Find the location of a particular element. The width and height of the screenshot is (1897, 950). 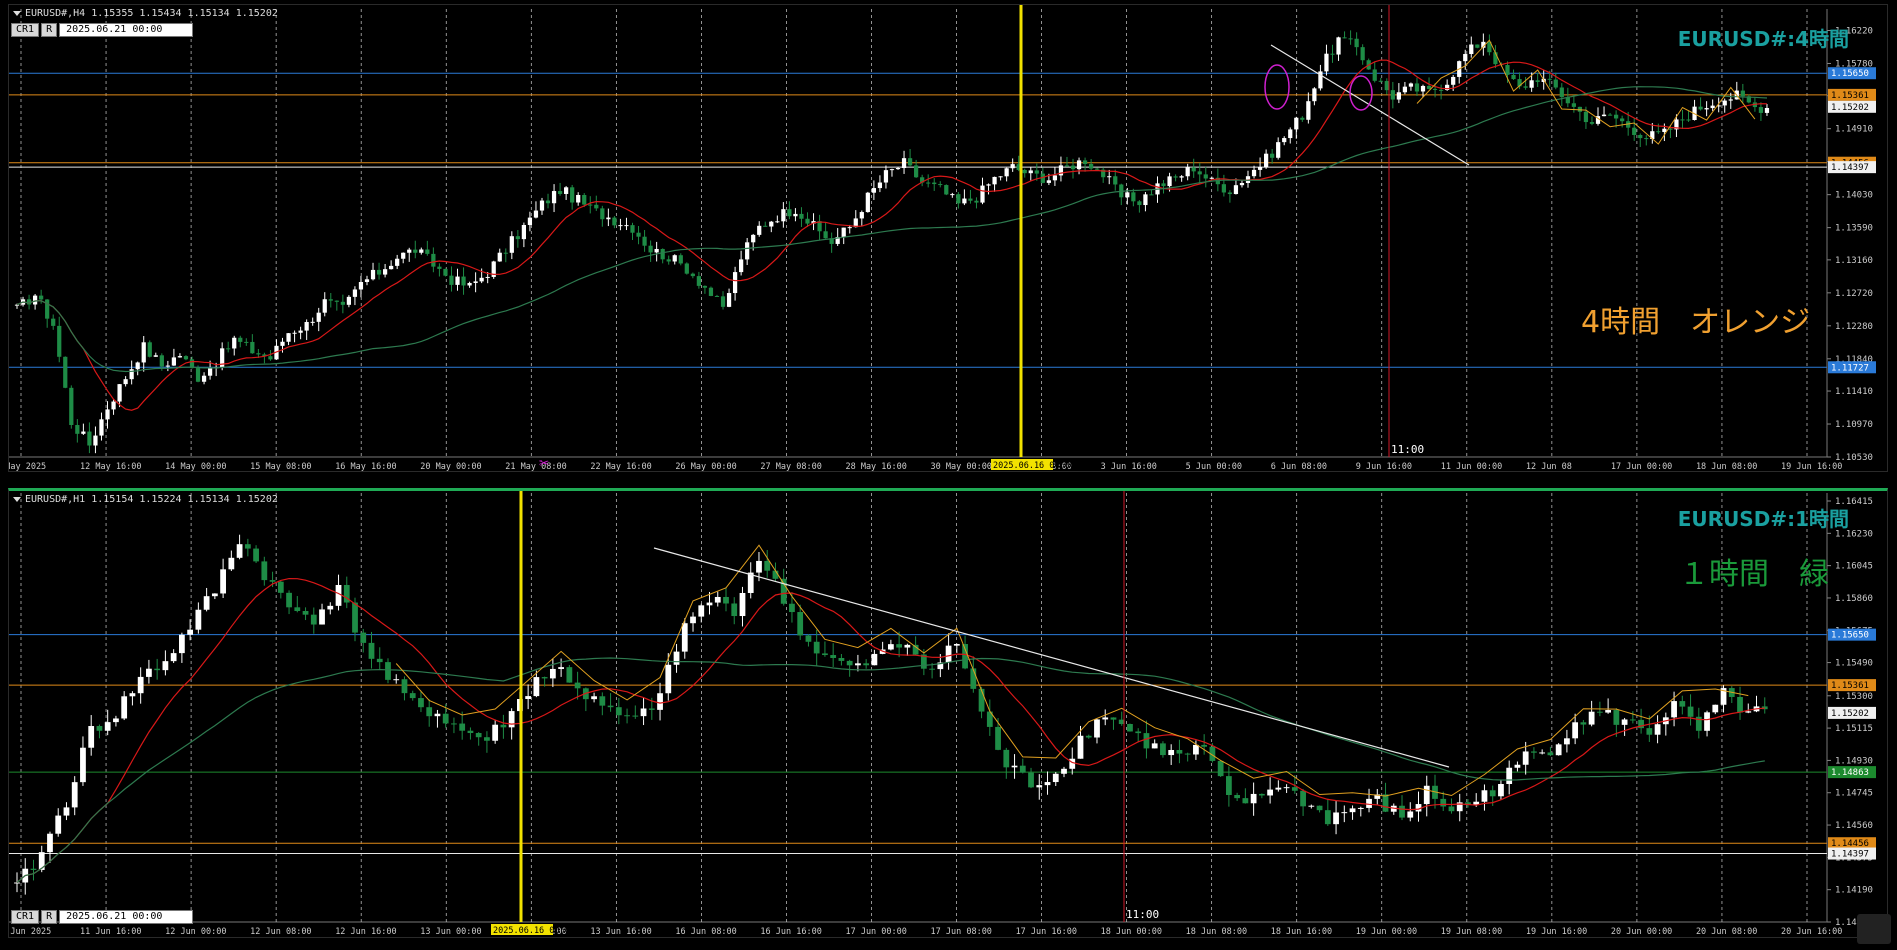

time-axis-label: 12 May 16:00 is located at coordinates (110, 467).